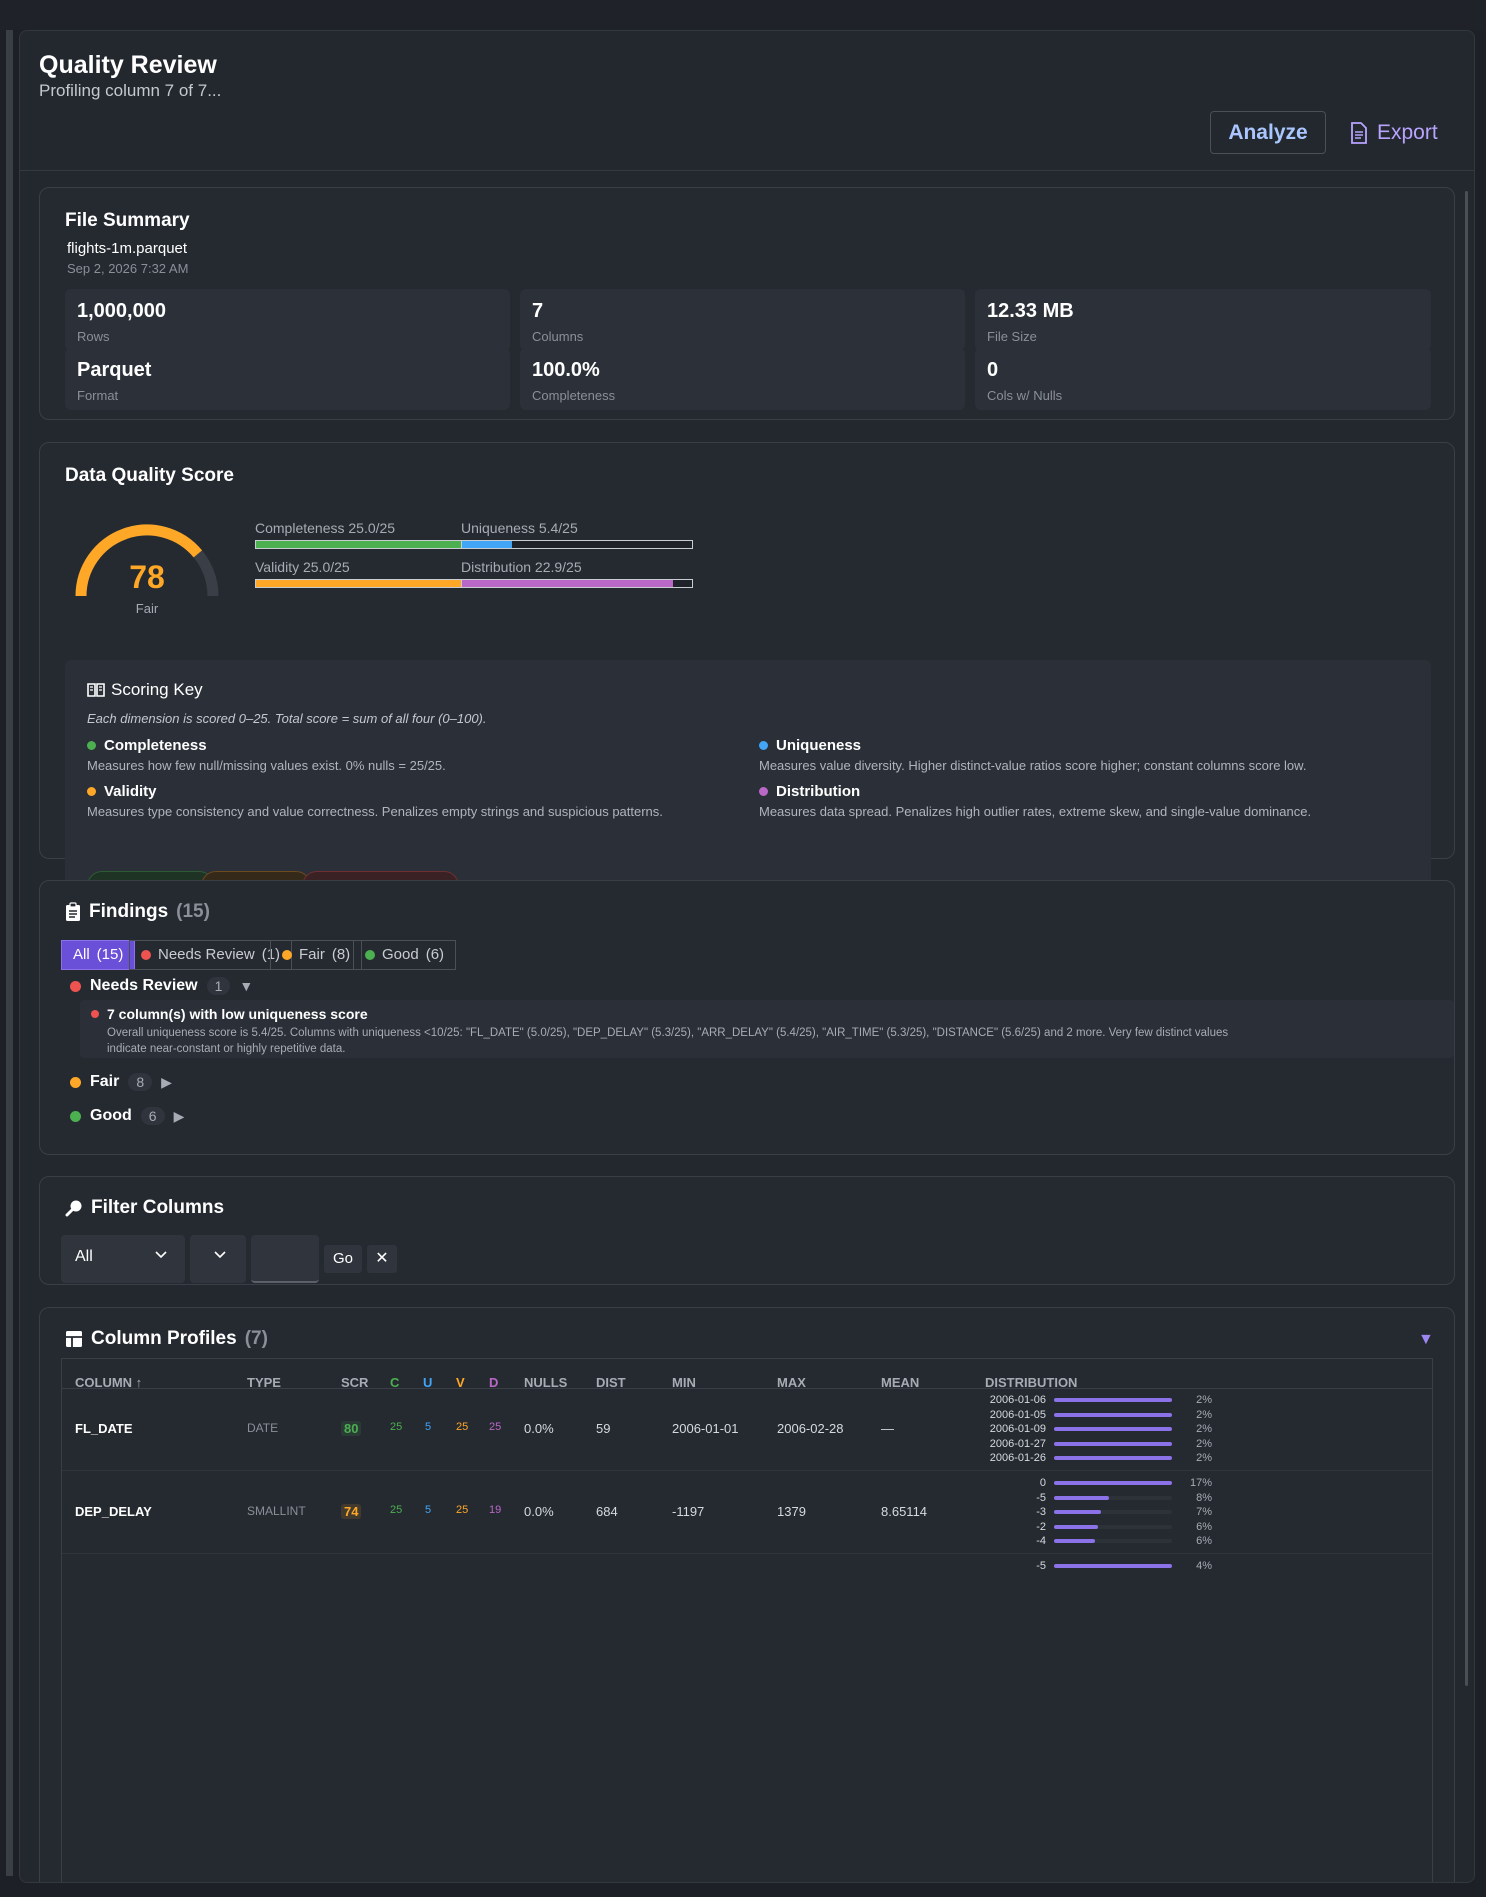 This screenshot has height=1897, width=1486. What do you see at coordinates (129, 911) in the screenshot?
I see `findings-title-text: Findings` at bounding box center [129, 911].